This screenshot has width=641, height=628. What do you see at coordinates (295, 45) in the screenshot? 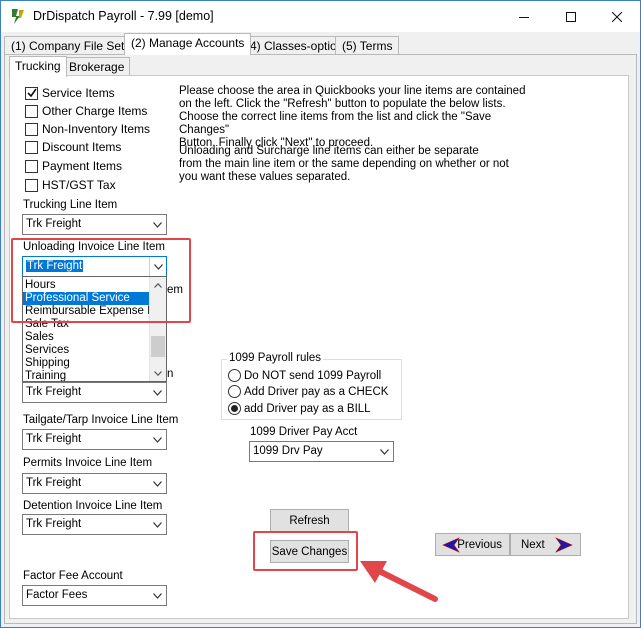
I see `tab-classes-option: (4) Classes-option` at bounding box center [295, 45].